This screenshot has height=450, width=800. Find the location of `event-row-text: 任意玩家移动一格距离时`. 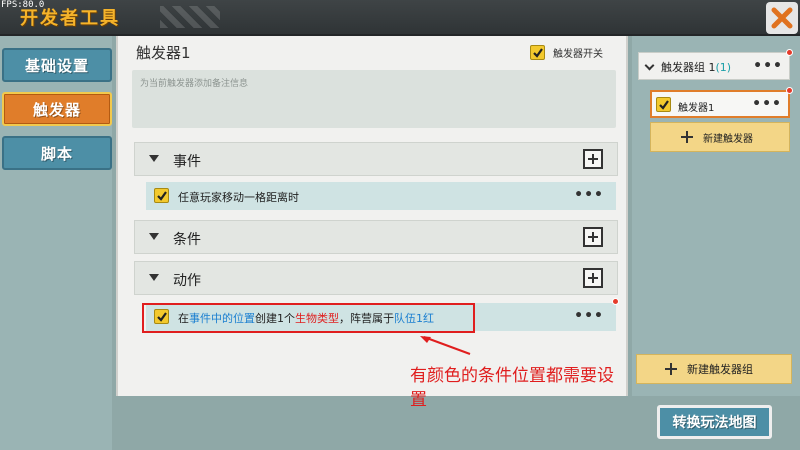

event-row-text: 任意玩家移动一格距离时 is located at coordinates (238, 197).